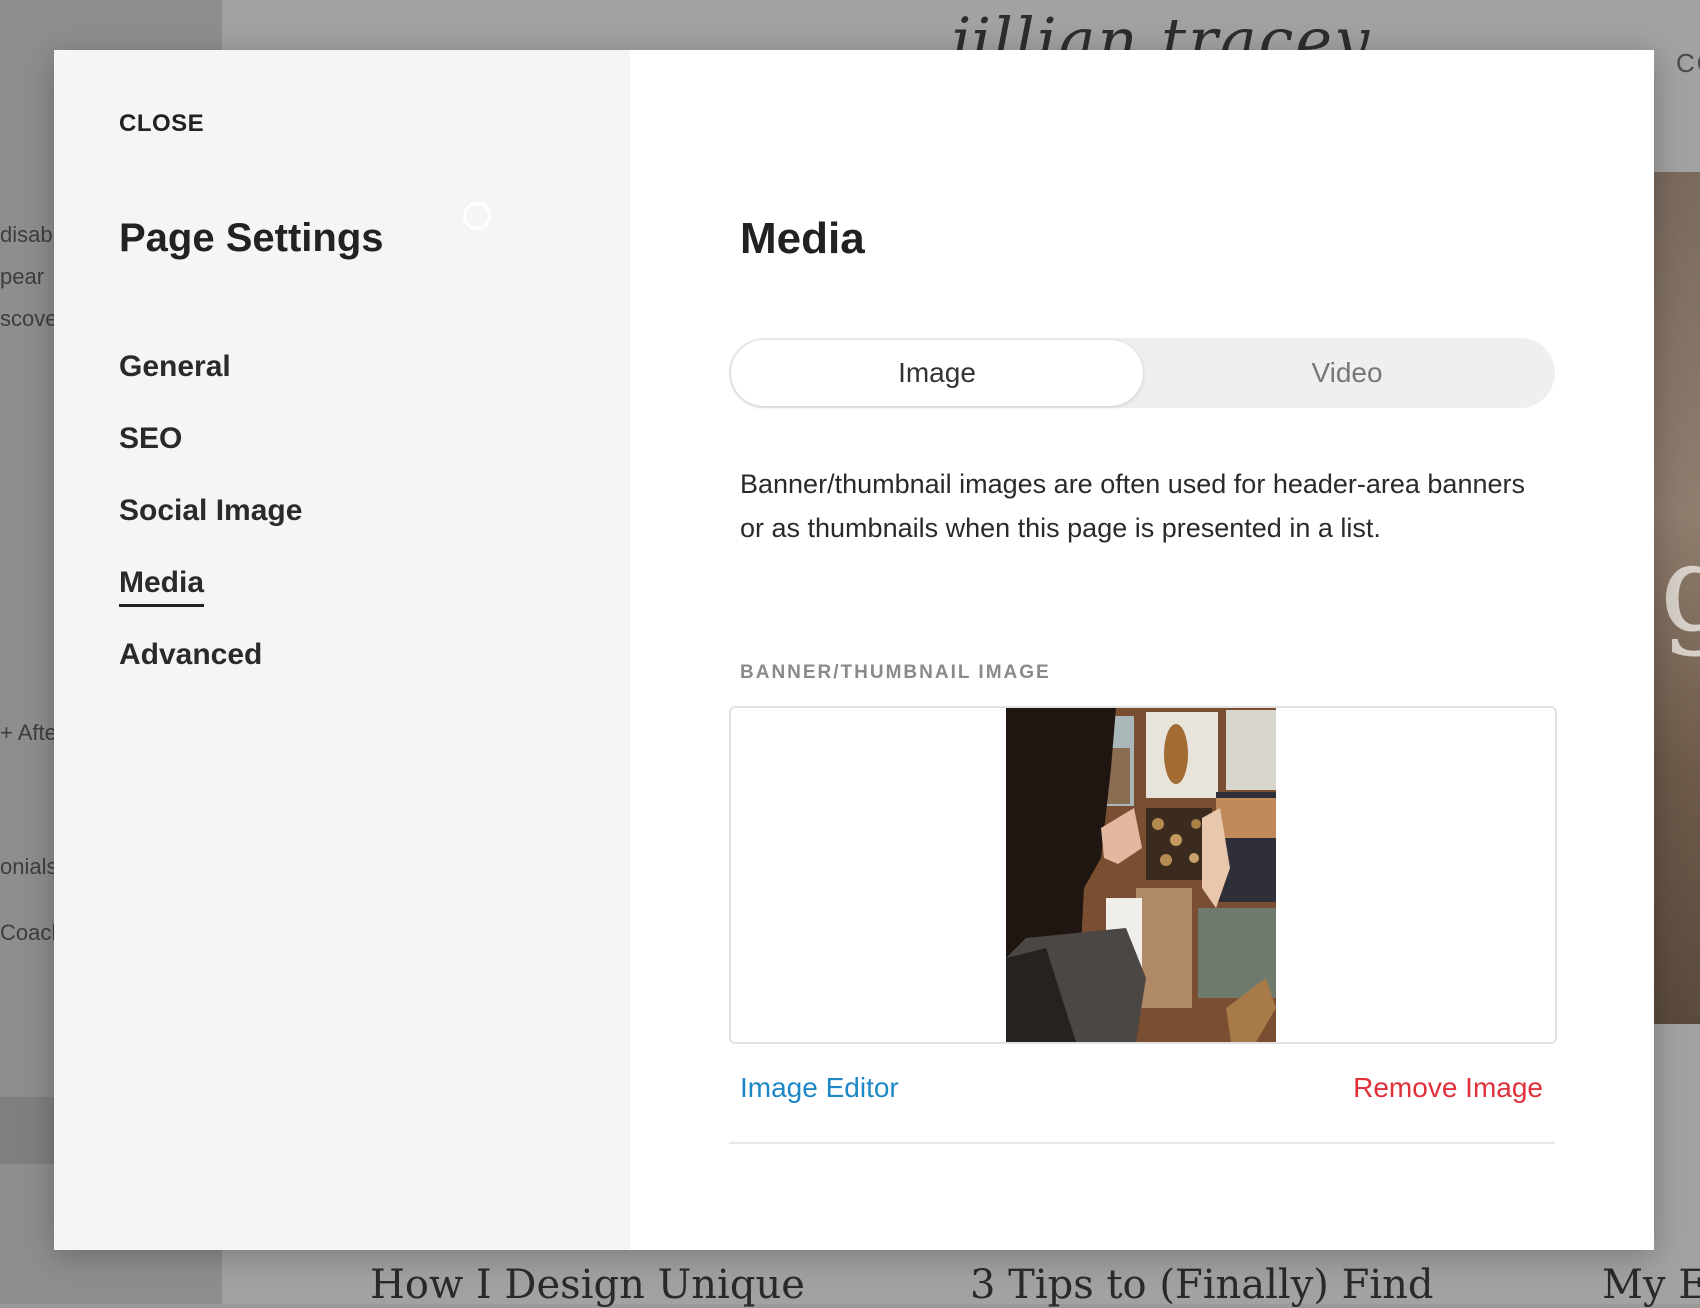  I want to click on nav-item-social-image: Social Image, so click(210, 530).